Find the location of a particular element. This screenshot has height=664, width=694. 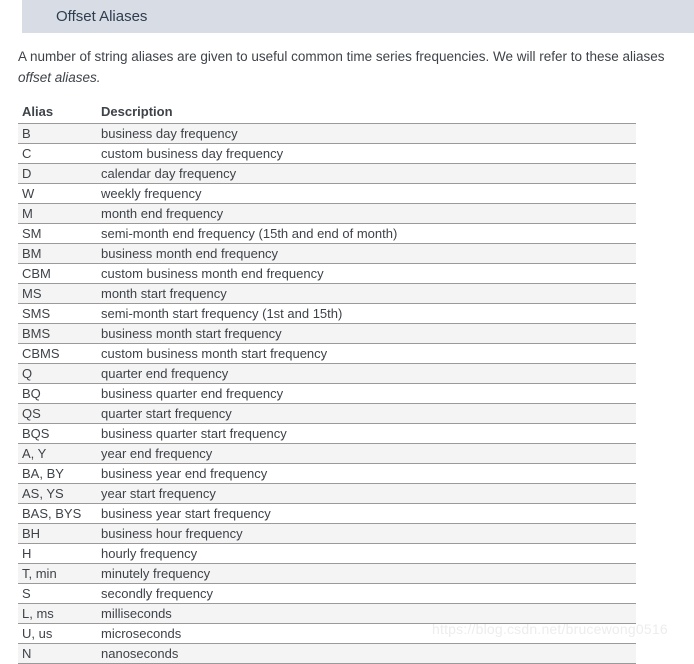

table-row: Ccustom business day frequency is located at coordinates (327, 153).